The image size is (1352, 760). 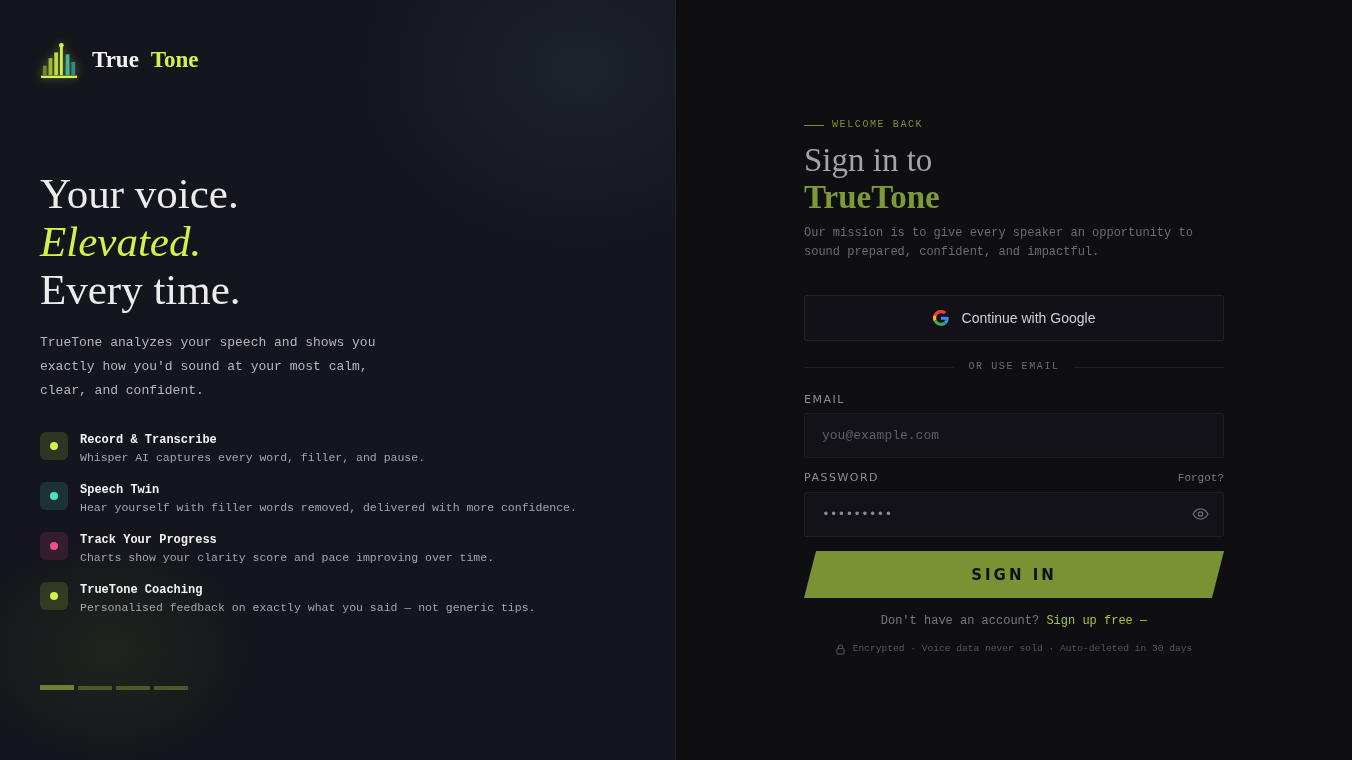 I want to click on sound-bars-logo-icon, so click(x=59, y=60).